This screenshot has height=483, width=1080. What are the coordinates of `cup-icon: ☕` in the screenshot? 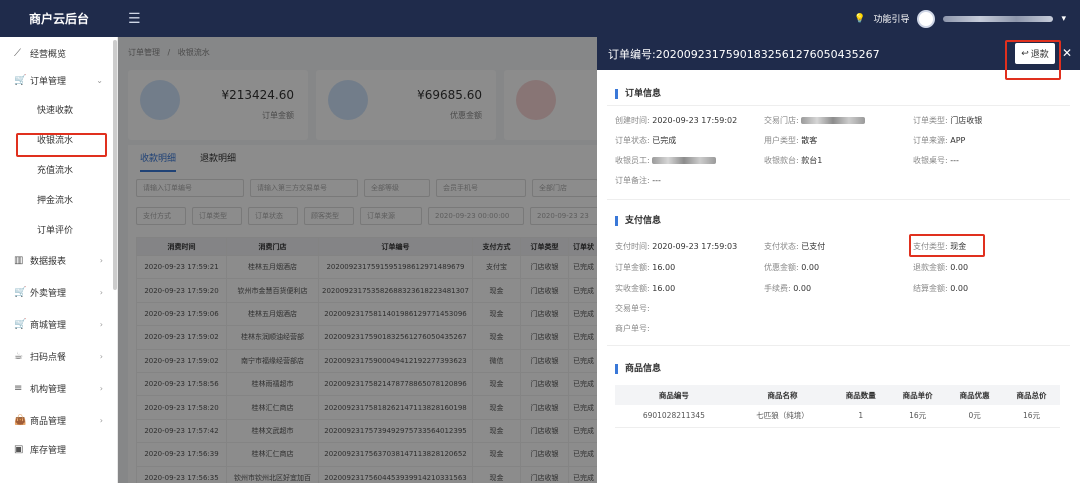 It's located at (18, 356).